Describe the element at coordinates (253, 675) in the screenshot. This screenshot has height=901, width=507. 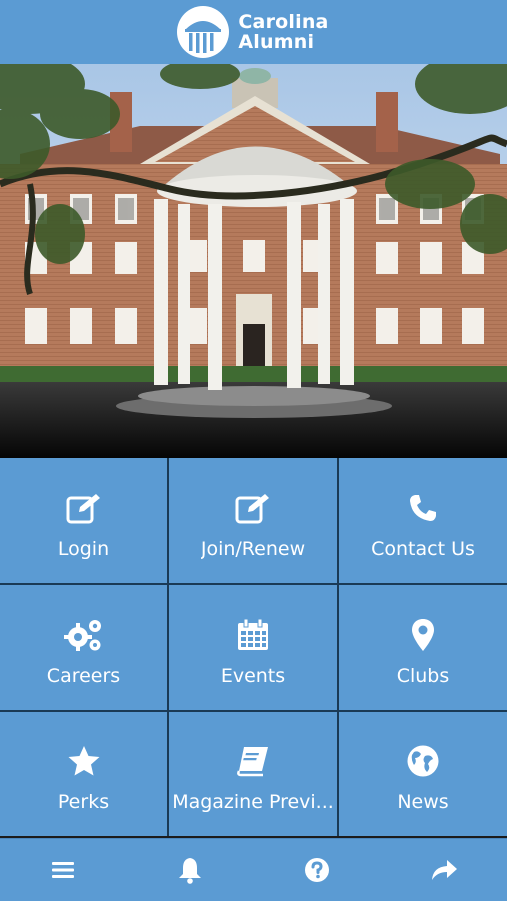
I see `events-label: Events` at that location.